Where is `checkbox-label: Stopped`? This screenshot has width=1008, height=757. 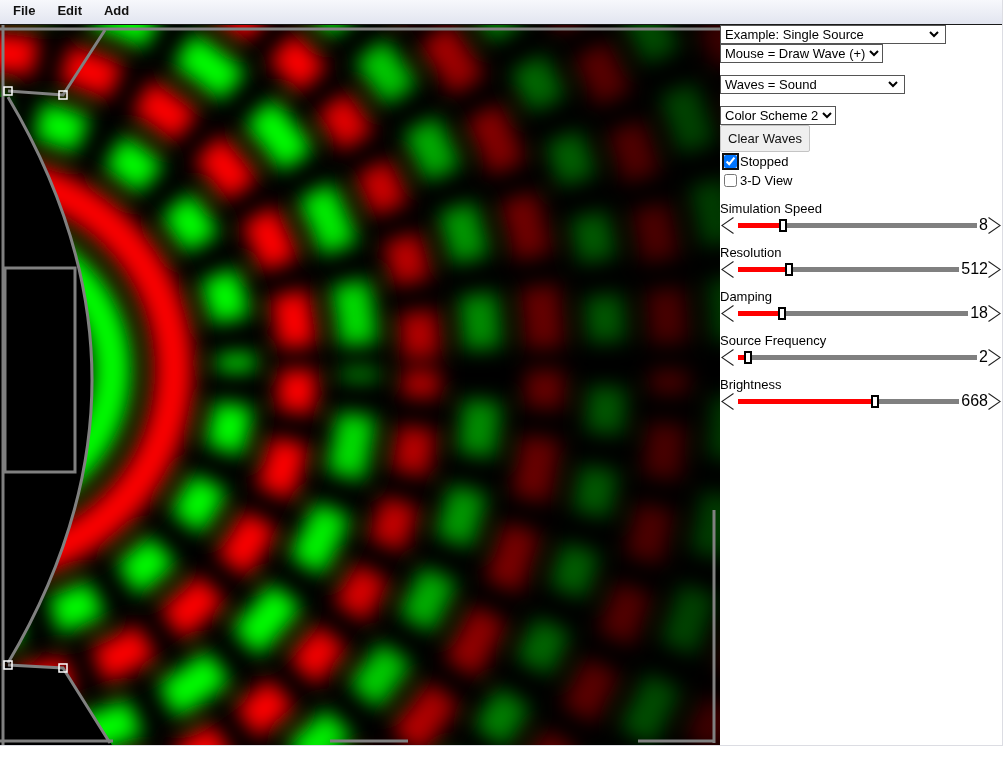
checkbox-label: Stopped is located at coordinates (764, 161).